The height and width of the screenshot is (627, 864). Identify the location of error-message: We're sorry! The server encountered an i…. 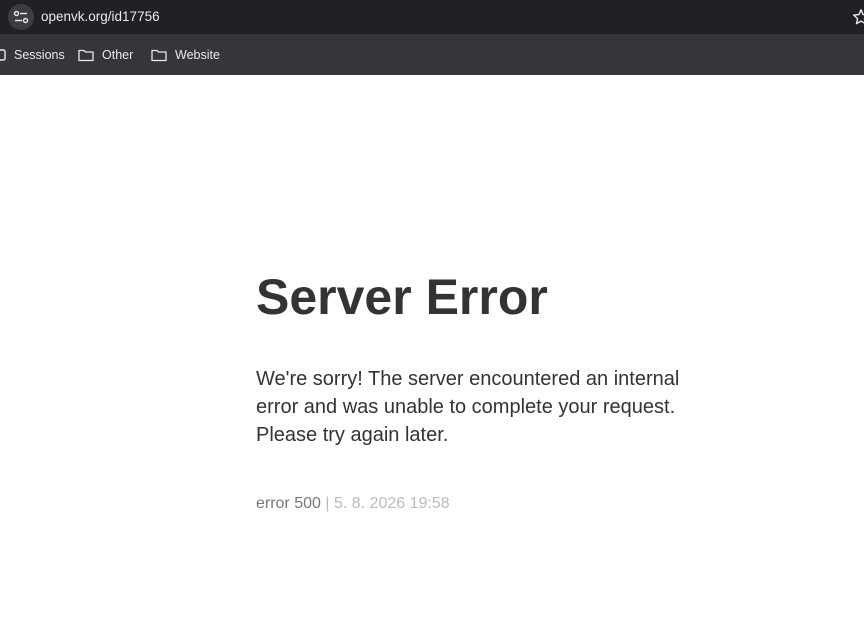
(468, 407).